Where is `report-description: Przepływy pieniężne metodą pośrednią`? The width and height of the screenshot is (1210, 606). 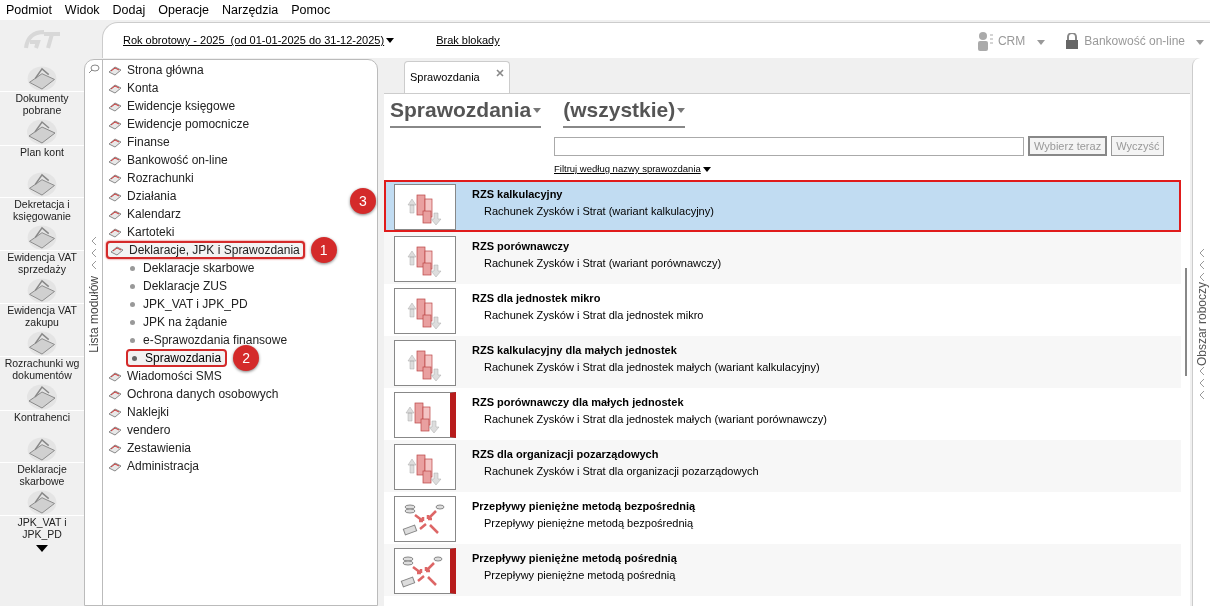 report-description: Przepływy pieniężne metodą pośrednią is located at coordinates (580, 576).